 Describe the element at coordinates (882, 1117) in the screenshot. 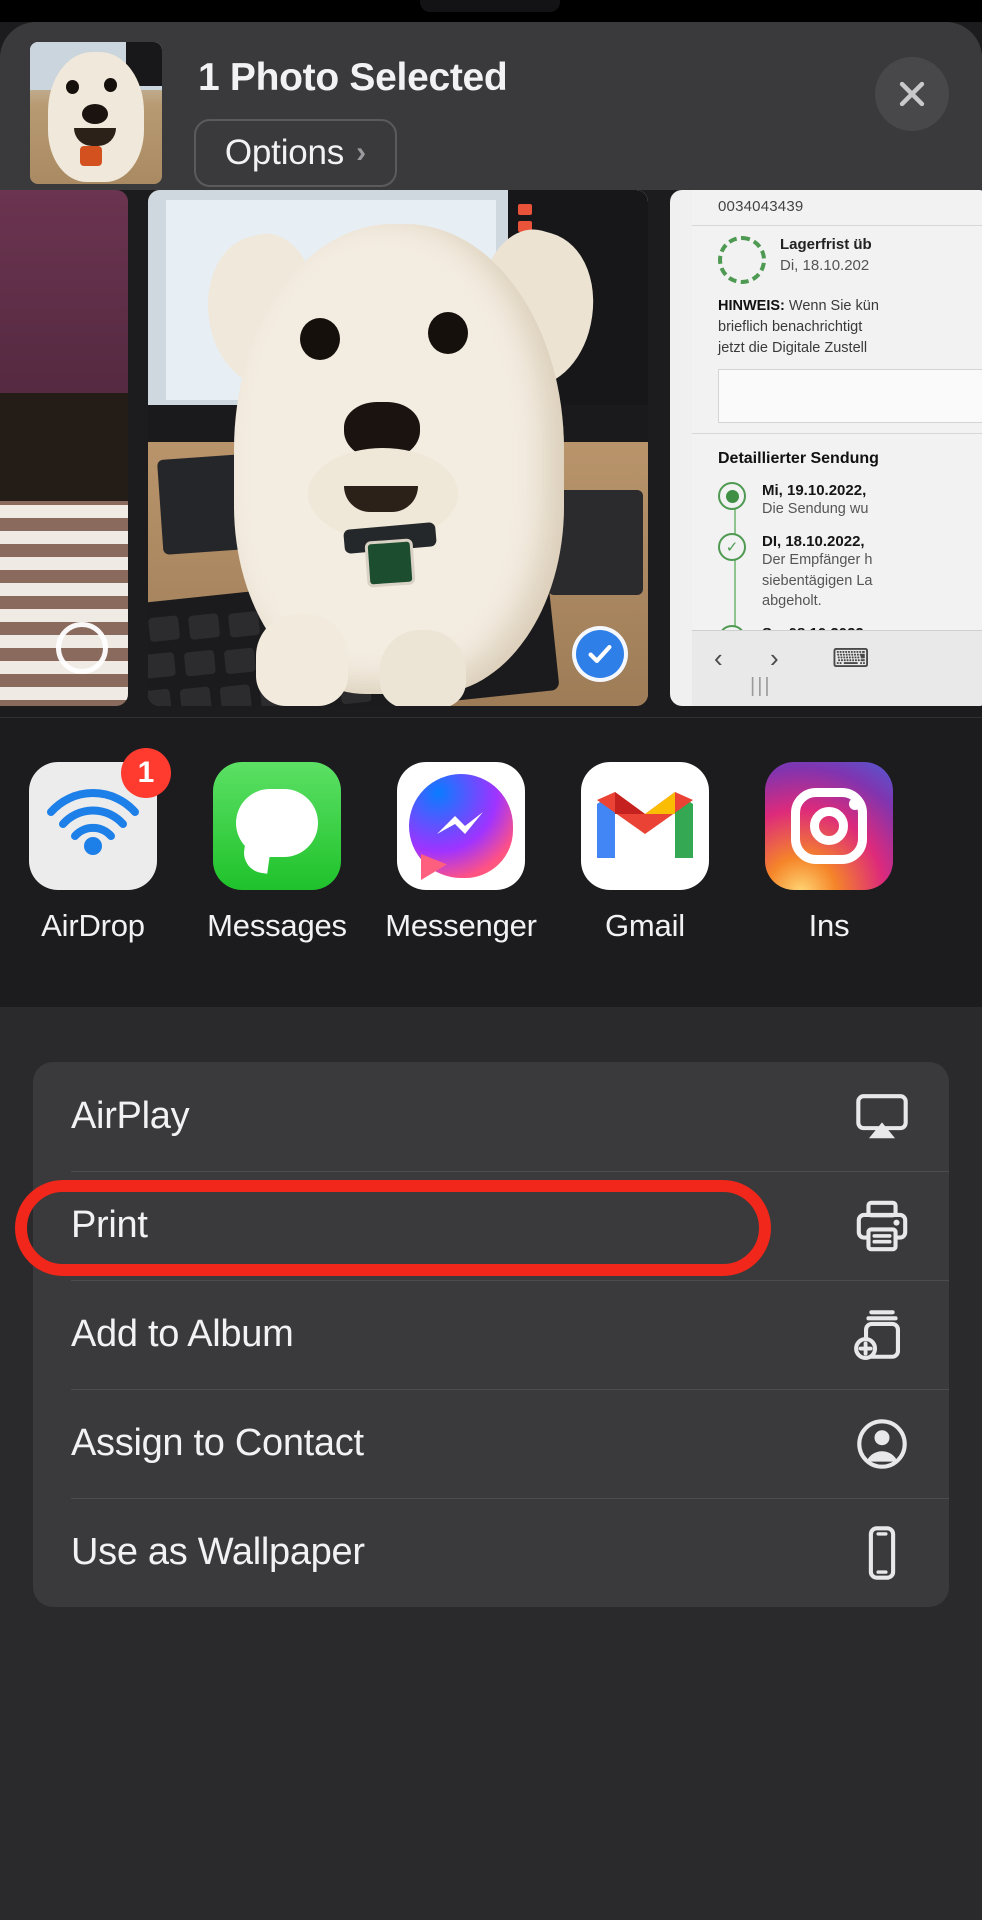

I see `airplay-icon` at that location.